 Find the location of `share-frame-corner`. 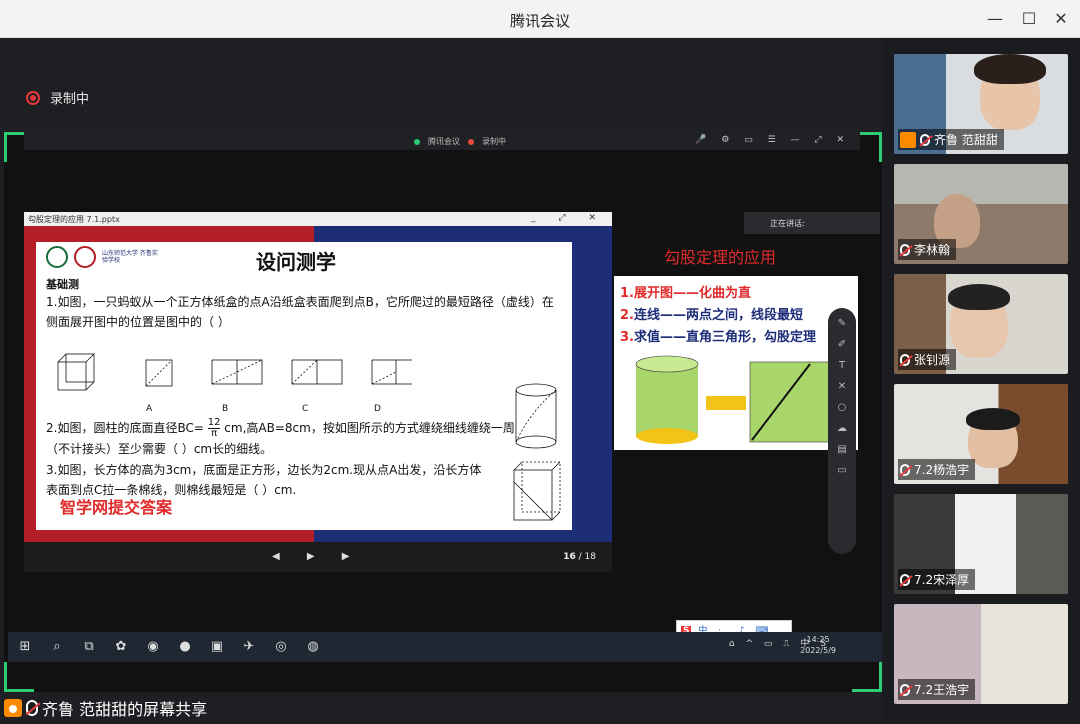

share-frame-corner is located at coordinates (19, 677).